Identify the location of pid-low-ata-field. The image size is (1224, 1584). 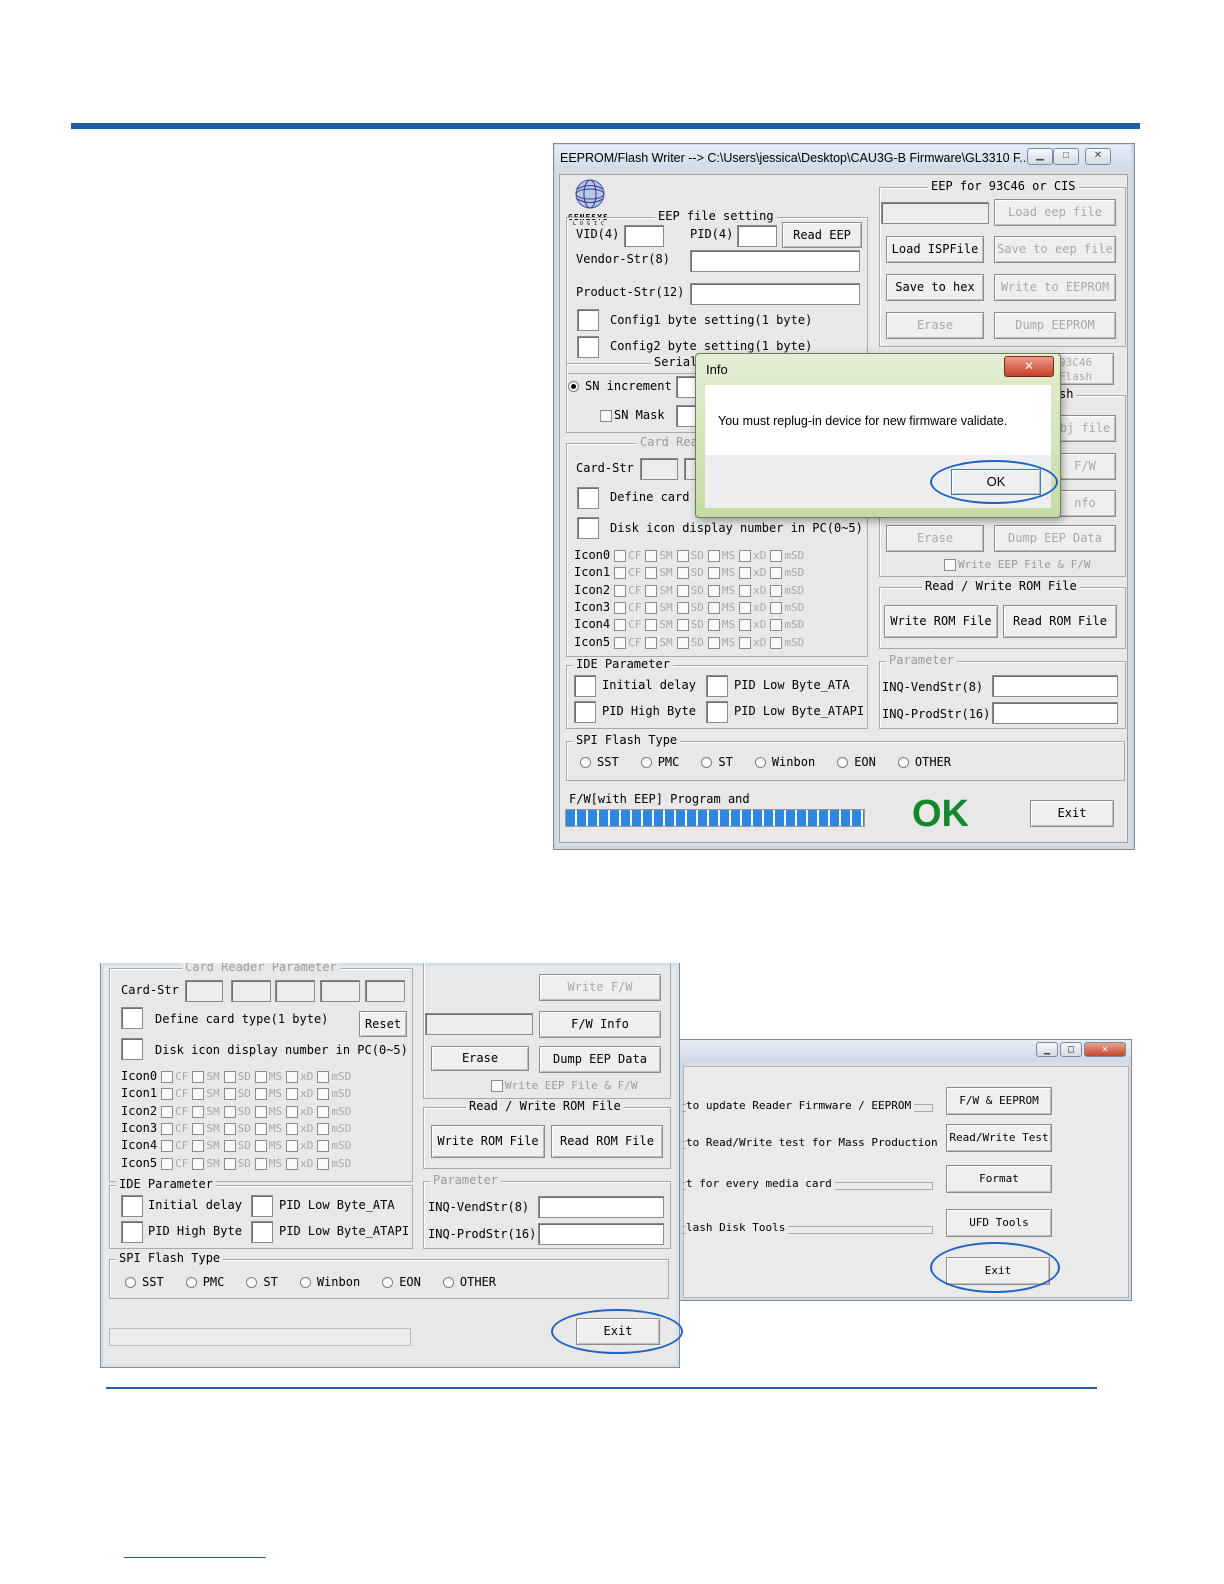
(717, 686).